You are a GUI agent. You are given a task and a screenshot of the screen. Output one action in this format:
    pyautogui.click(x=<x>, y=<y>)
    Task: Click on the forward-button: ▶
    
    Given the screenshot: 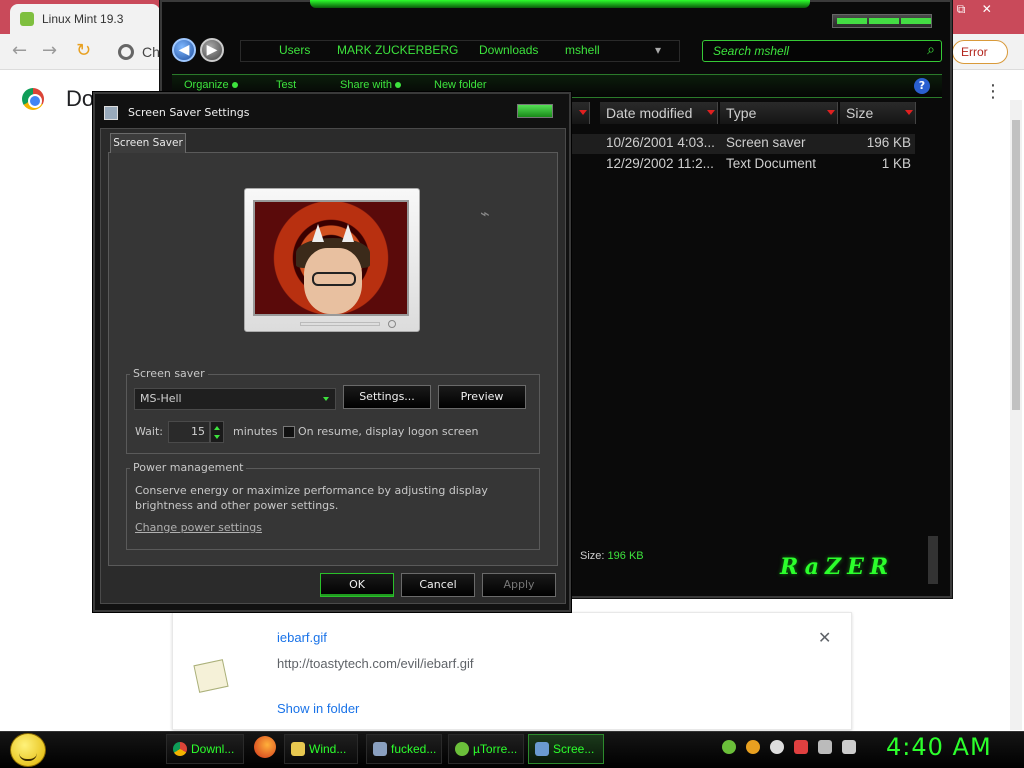 What is the action you would take?
    pyautogui.click(x=212, y=50)
    